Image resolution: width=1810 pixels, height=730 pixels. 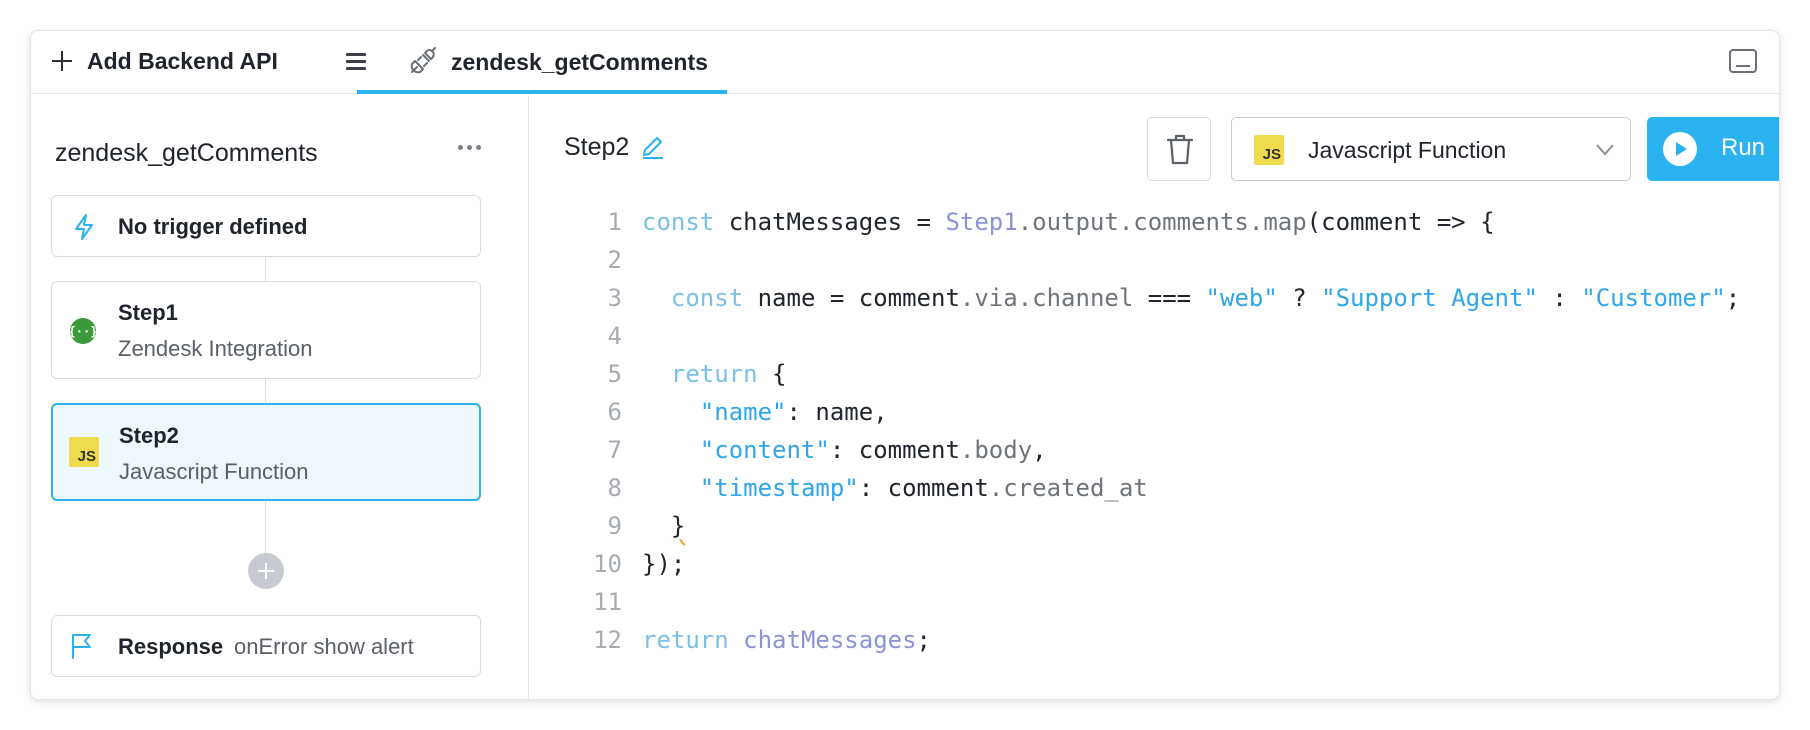 I want to click on panel-toggle-icon, so click(x=1743, y=61).